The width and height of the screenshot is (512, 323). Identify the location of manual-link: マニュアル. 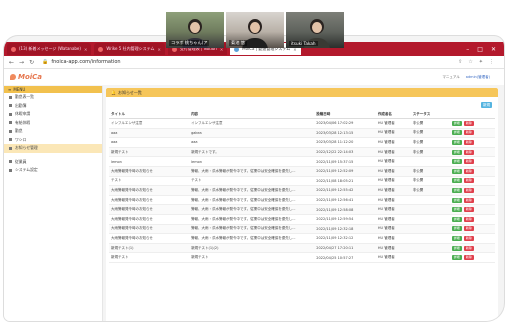
(450, 77).